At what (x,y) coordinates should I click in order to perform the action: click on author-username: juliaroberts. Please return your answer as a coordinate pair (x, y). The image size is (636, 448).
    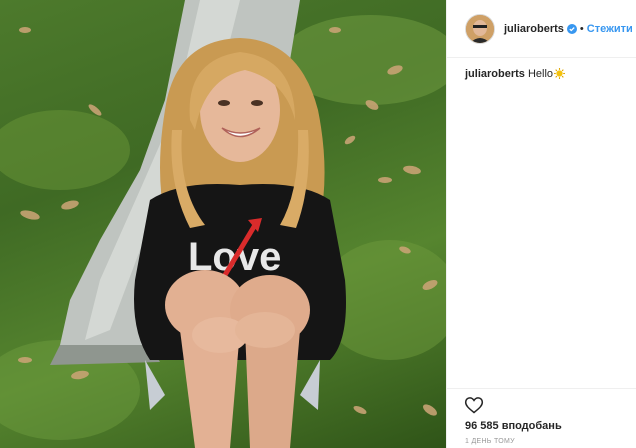
    Looking at the image, I should click on (534, 29).